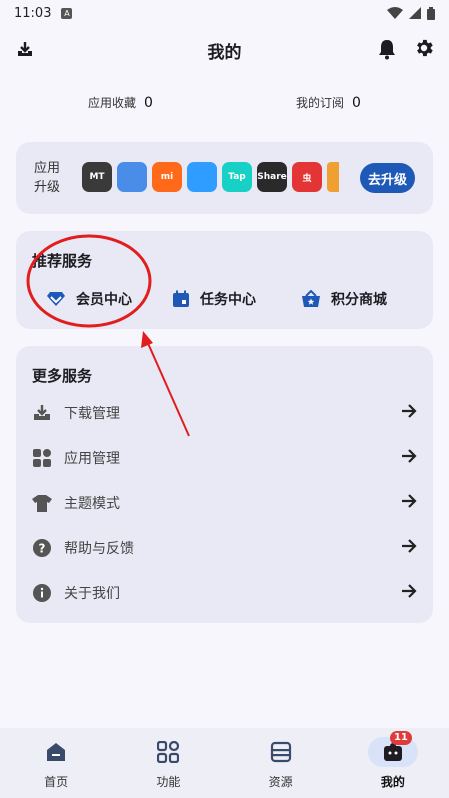 The height and width of the screenshot is (798, 449). I want to click on upgrade-button: 去升级, so click(387, 178).